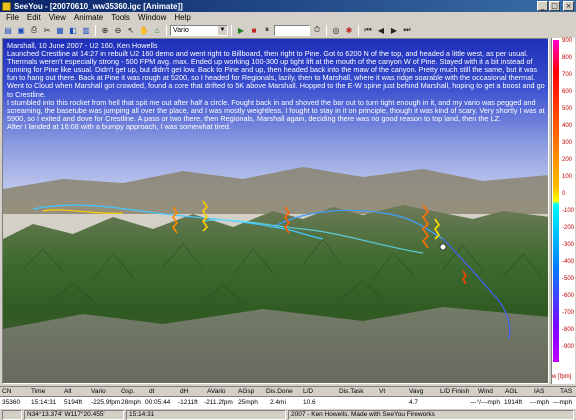  Describe the element at coordinates (144, 30) in the screenshot. I see `hand-icon: ✋` at that location.